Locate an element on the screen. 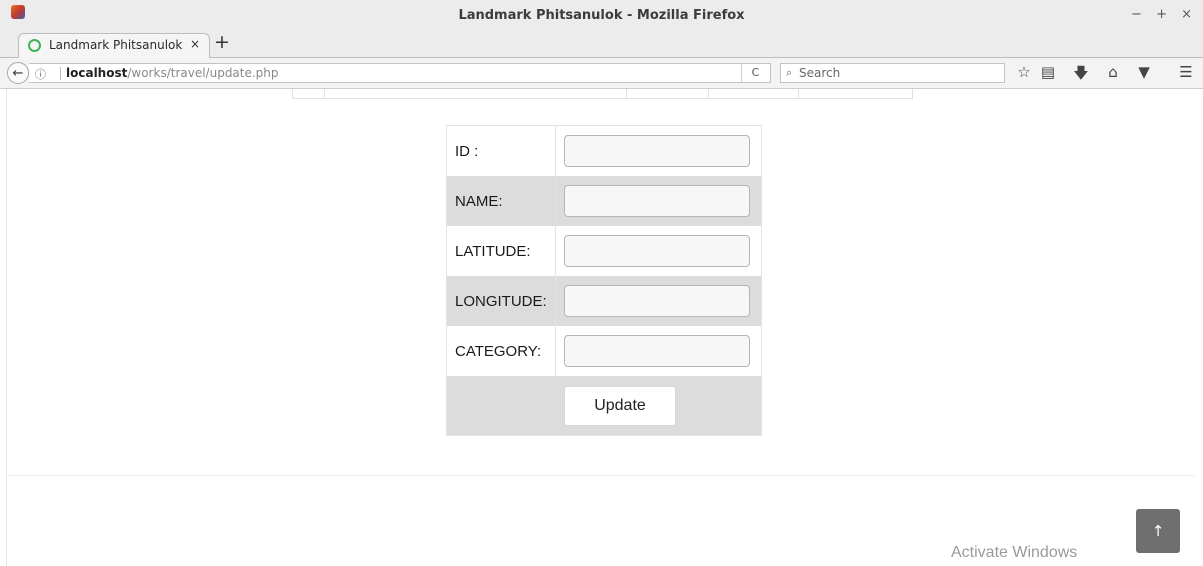  submit-row-spacer is located at coordinates (501, 405).